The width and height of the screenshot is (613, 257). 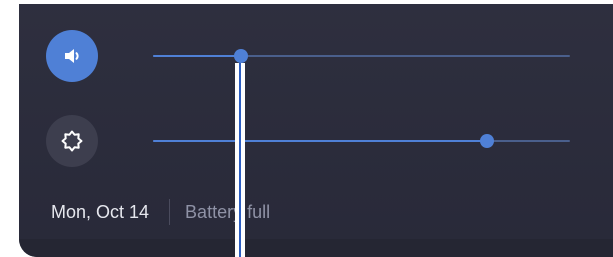 I want to click on brightness-button, so click(x=72, y=141).